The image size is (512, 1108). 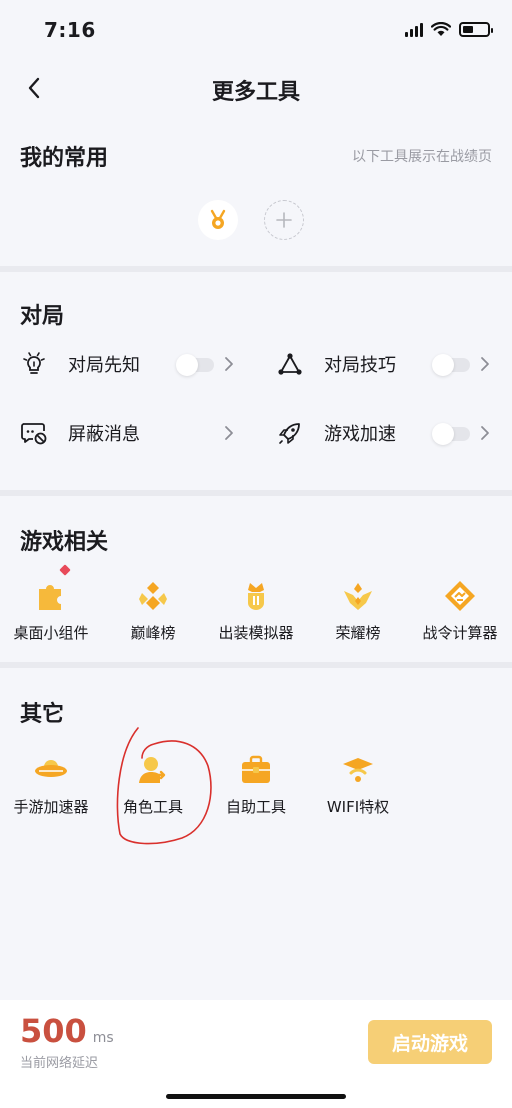 What do you see at coordinates (153, 633) in the screenshot?
I see `game-item-label: 巅峰榜` at bounding box center [153, 633].